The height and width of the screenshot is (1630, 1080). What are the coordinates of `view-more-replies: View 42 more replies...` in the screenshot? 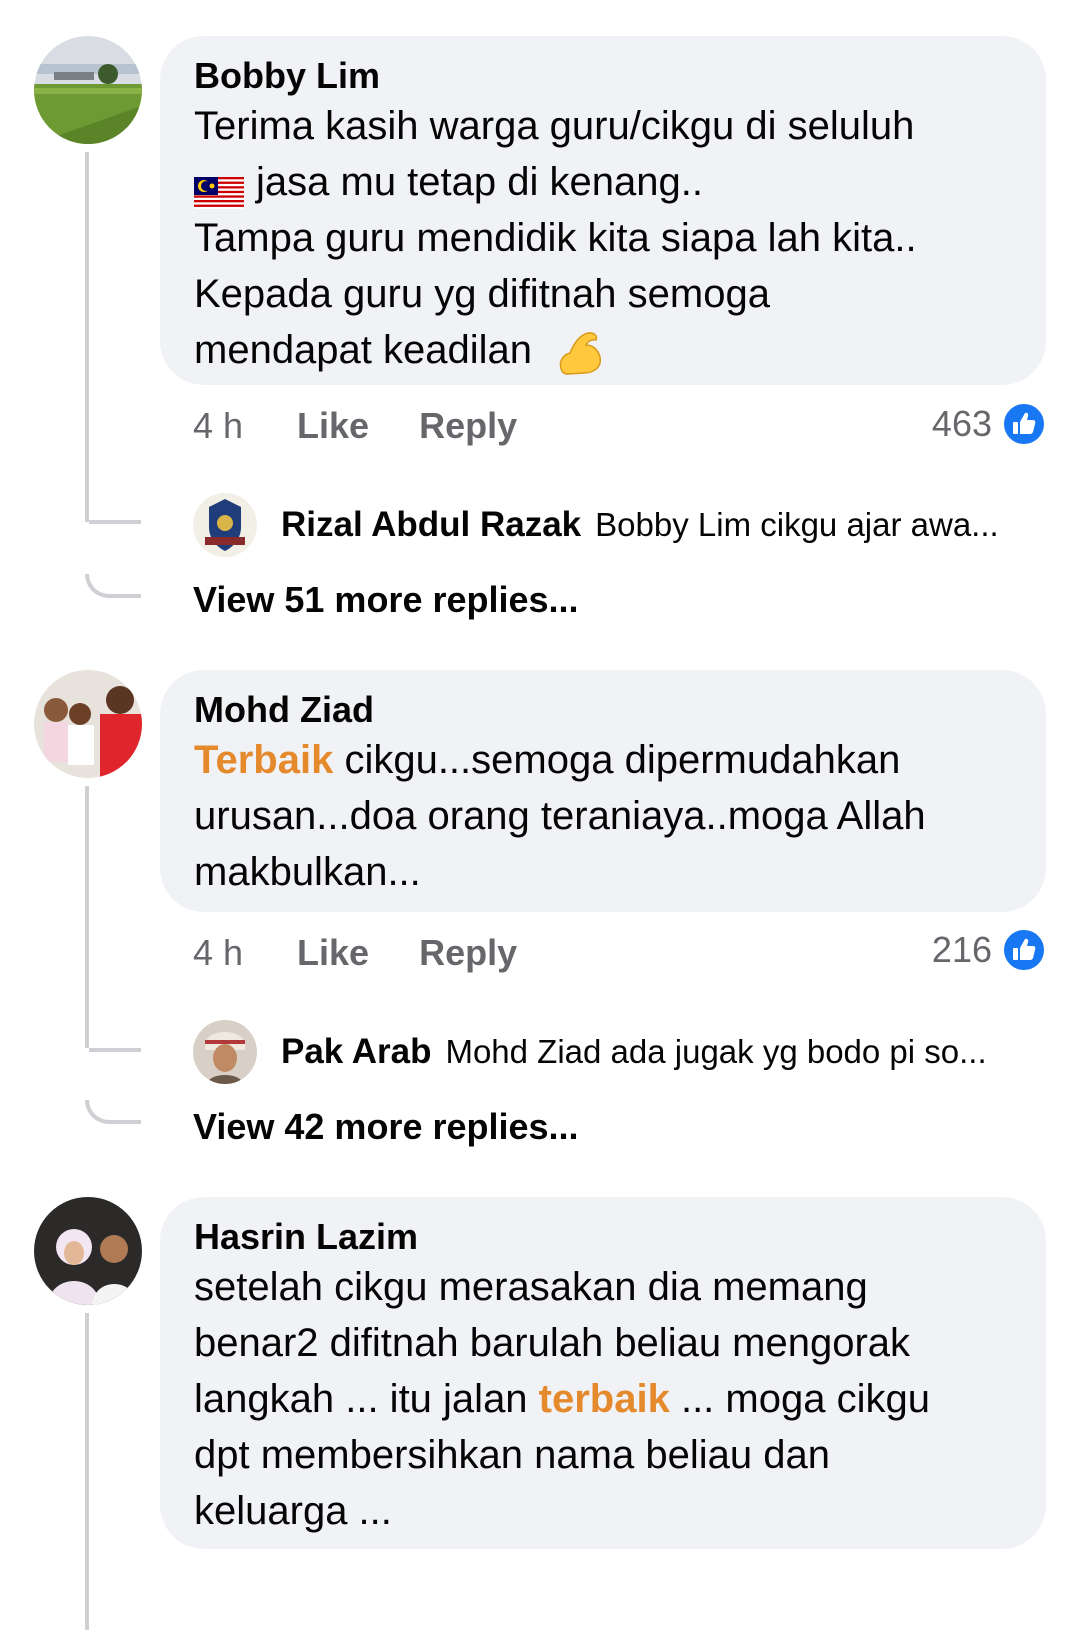 It's located at (386, 1127).